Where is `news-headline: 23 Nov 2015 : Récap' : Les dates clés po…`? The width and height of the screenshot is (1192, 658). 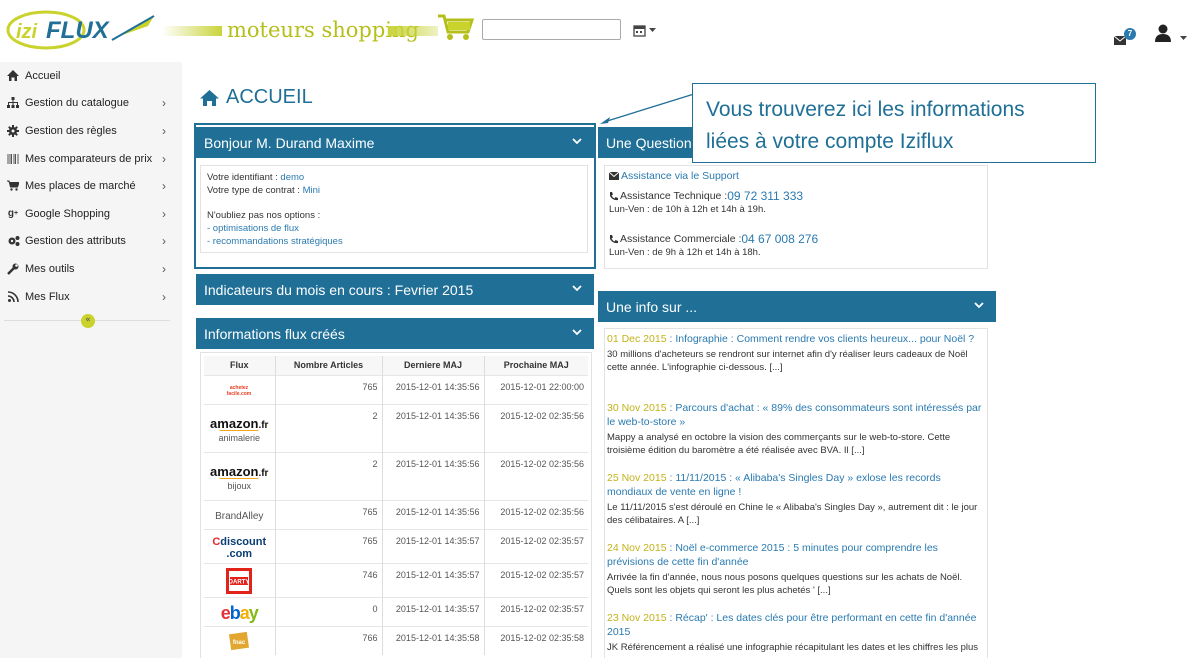 news-headline: 23 Nov 2015 : Récap' : Les dates clés po… is located at coordinates (796, 625).